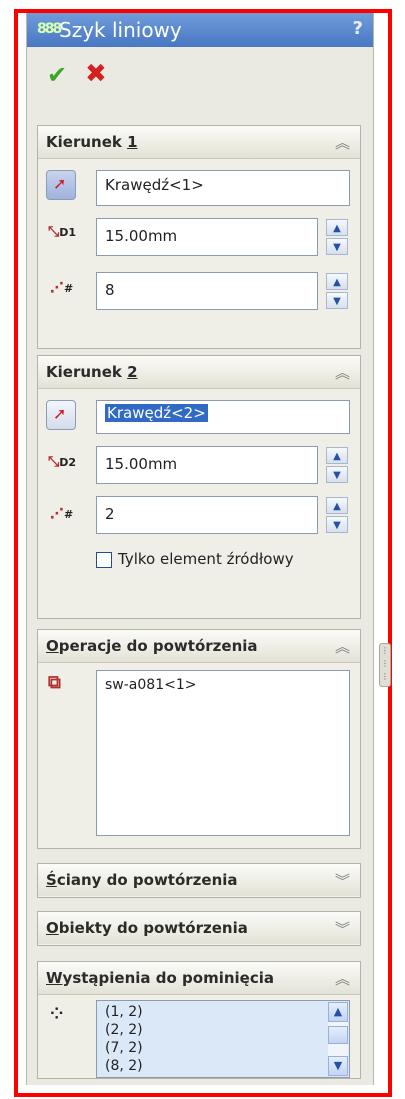 The width and height of the screenshot is (405, 1099). What do you see at coordinates (142, 880) in the screenshot?
I see `faces-title: Ściany do powtórzenia` at bounding box center [142, 880].